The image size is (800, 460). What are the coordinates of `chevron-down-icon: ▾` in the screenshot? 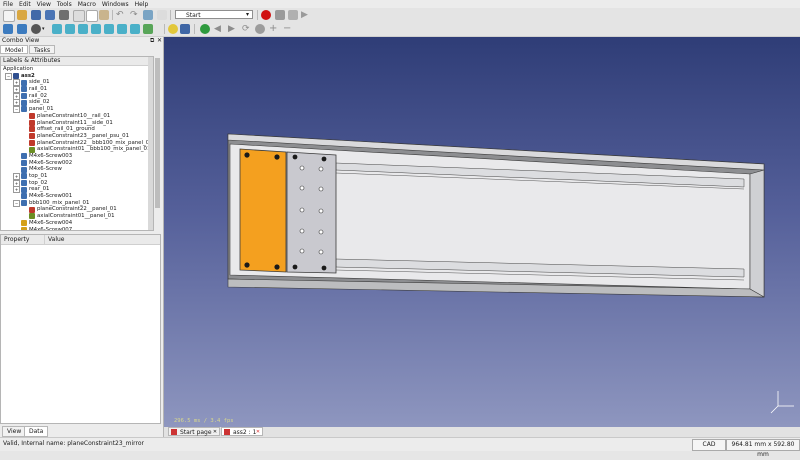 It's located at (47, 29).